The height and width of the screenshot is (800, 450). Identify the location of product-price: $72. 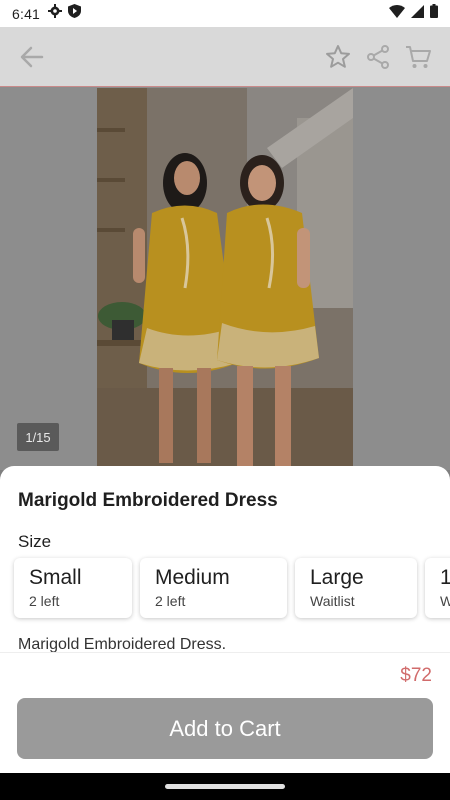
(416, 675).